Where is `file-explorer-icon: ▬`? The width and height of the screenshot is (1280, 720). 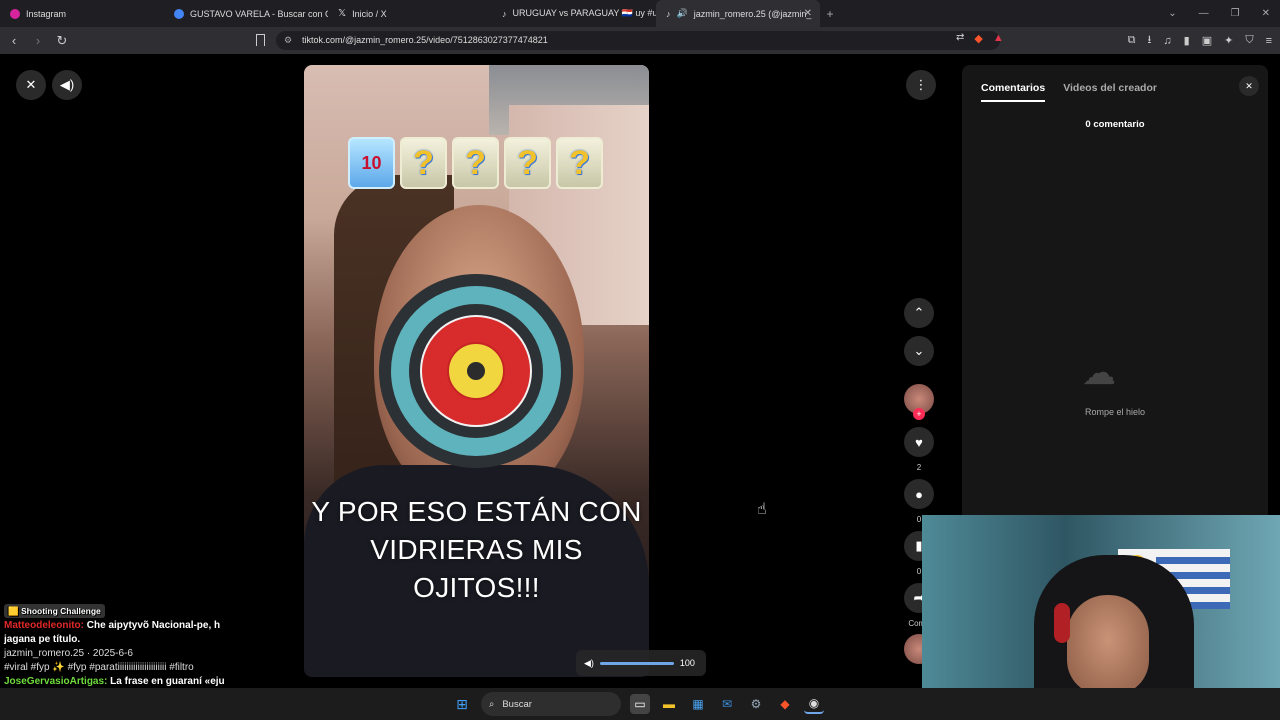 file-explorer-icon: ▬ is located at coordinates (669, 704).